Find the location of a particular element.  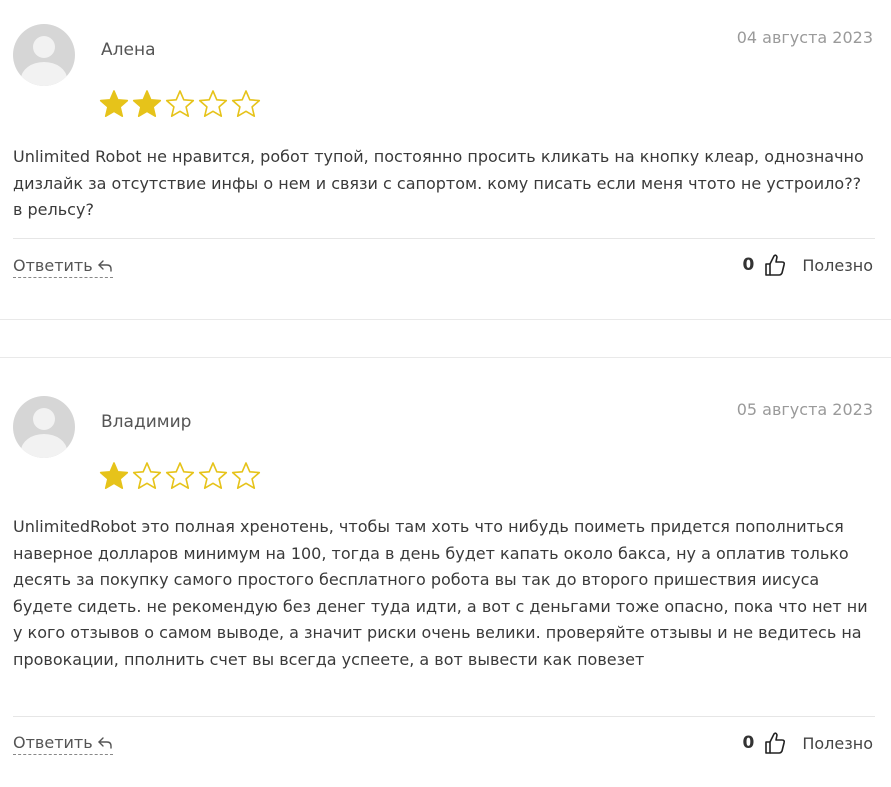

review-date: 05 августа 2023 is located at coordinates (804, 409).